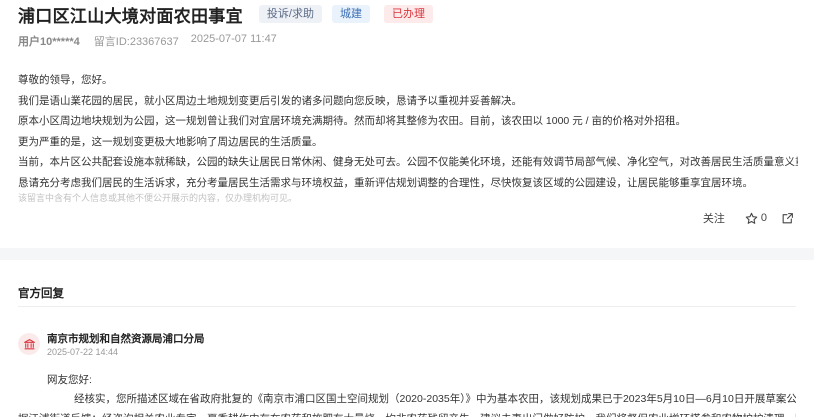 The image size is (814, 417). I want to click on share-icon, so click(787, 217).